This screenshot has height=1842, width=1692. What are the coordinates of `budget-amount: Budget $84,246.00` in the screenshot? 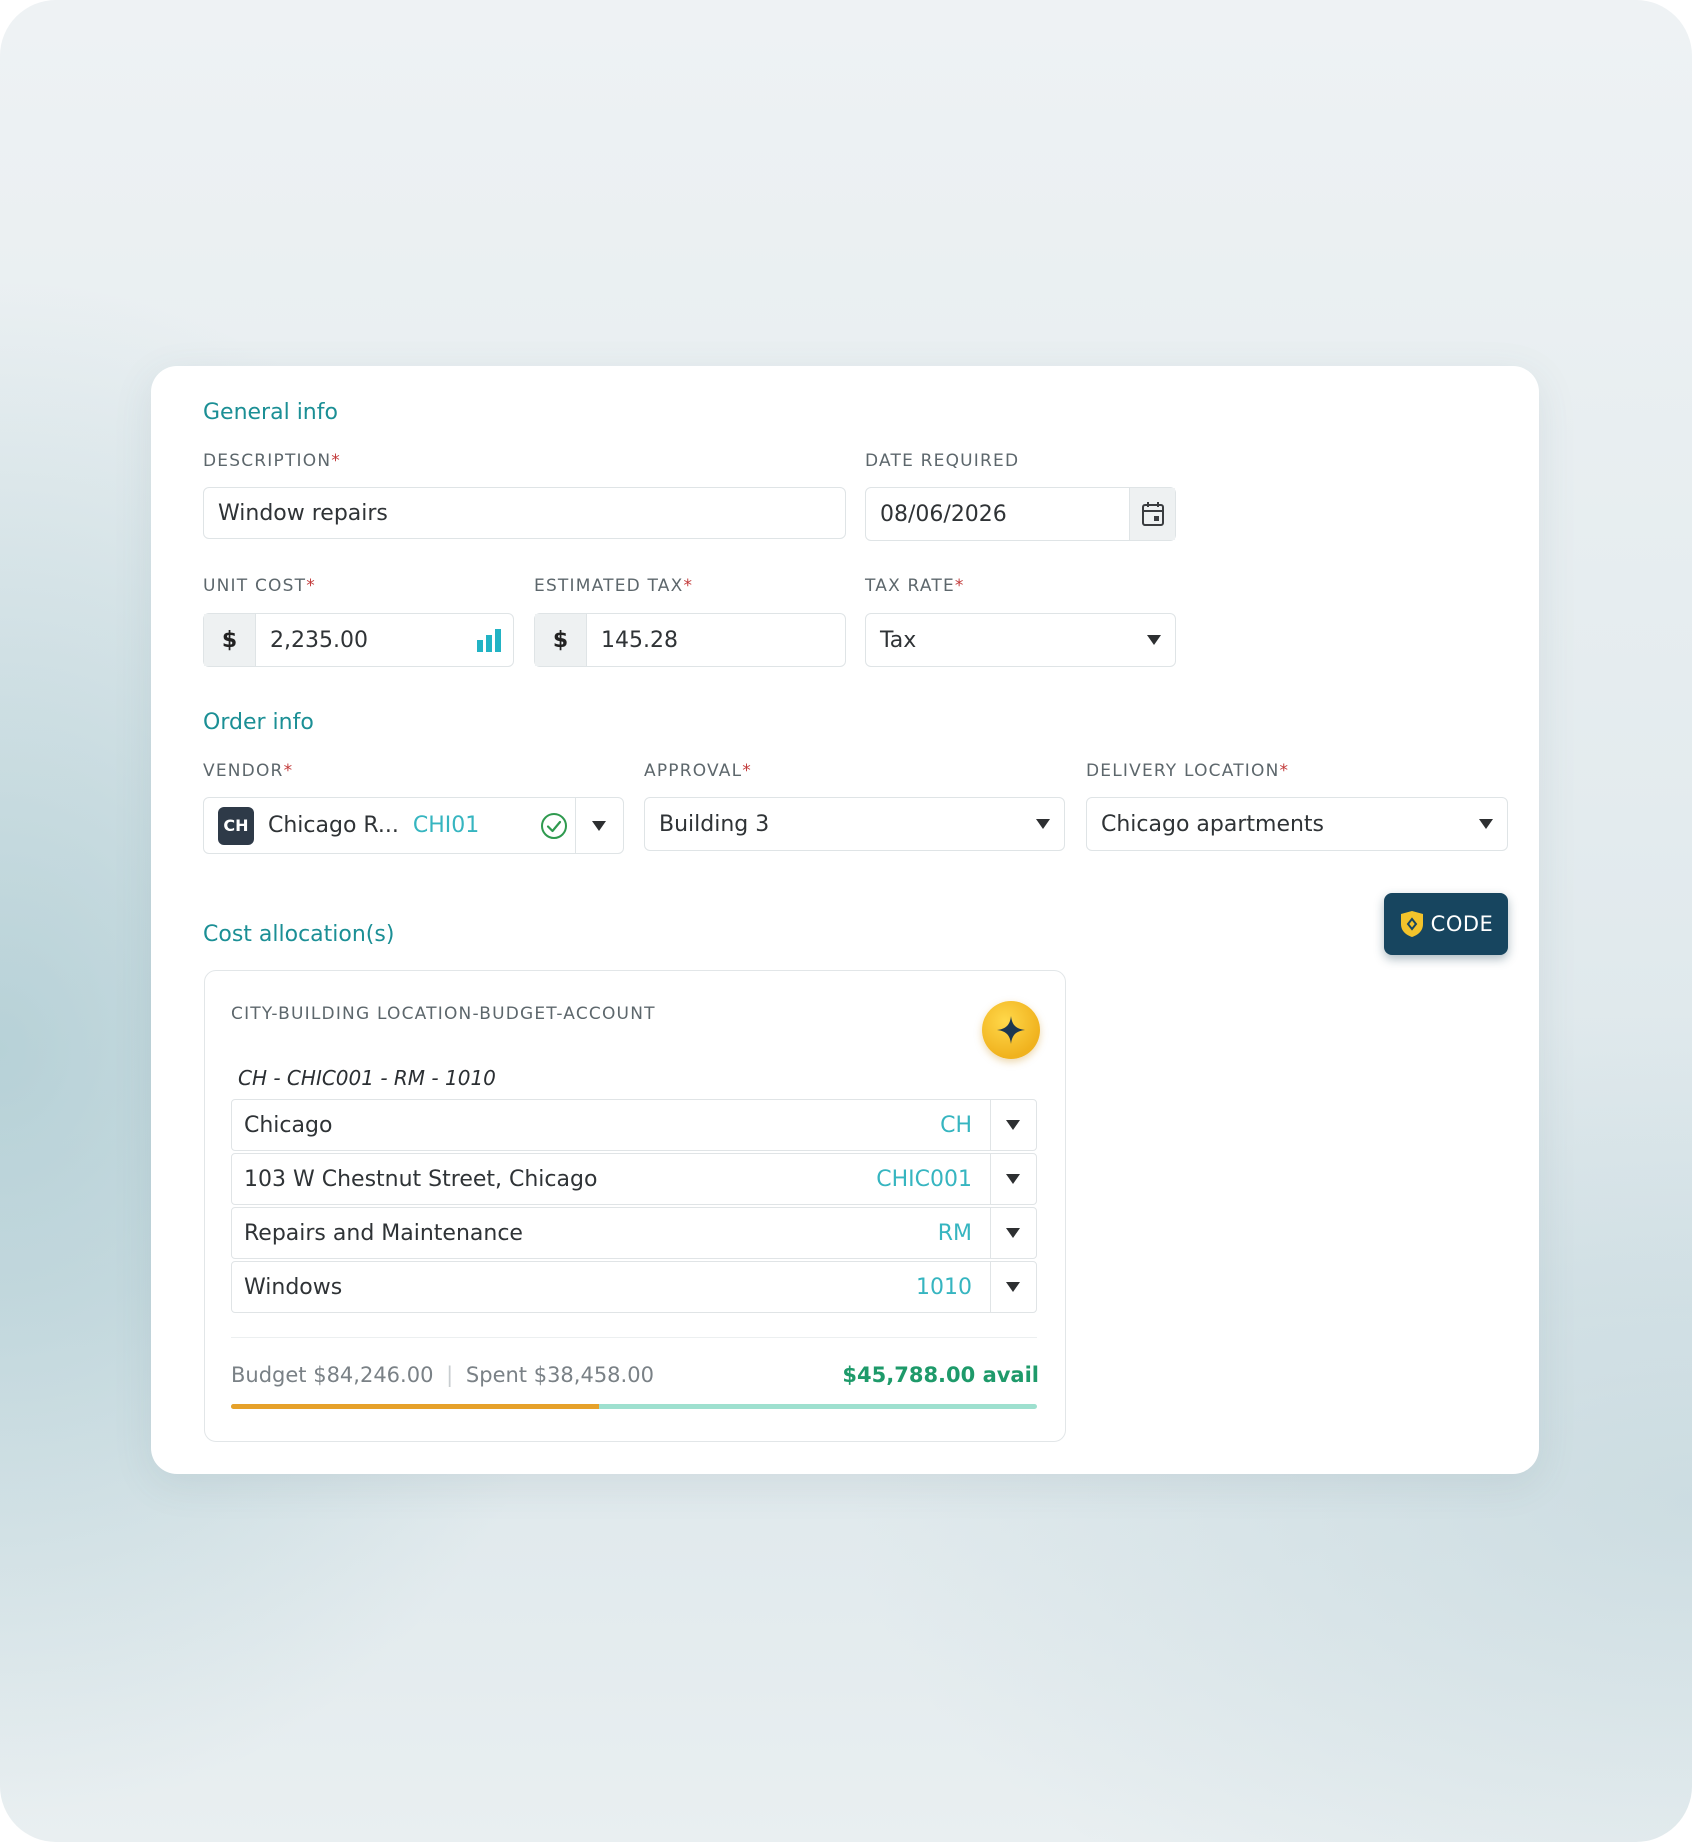 It's located at (332, 1375).